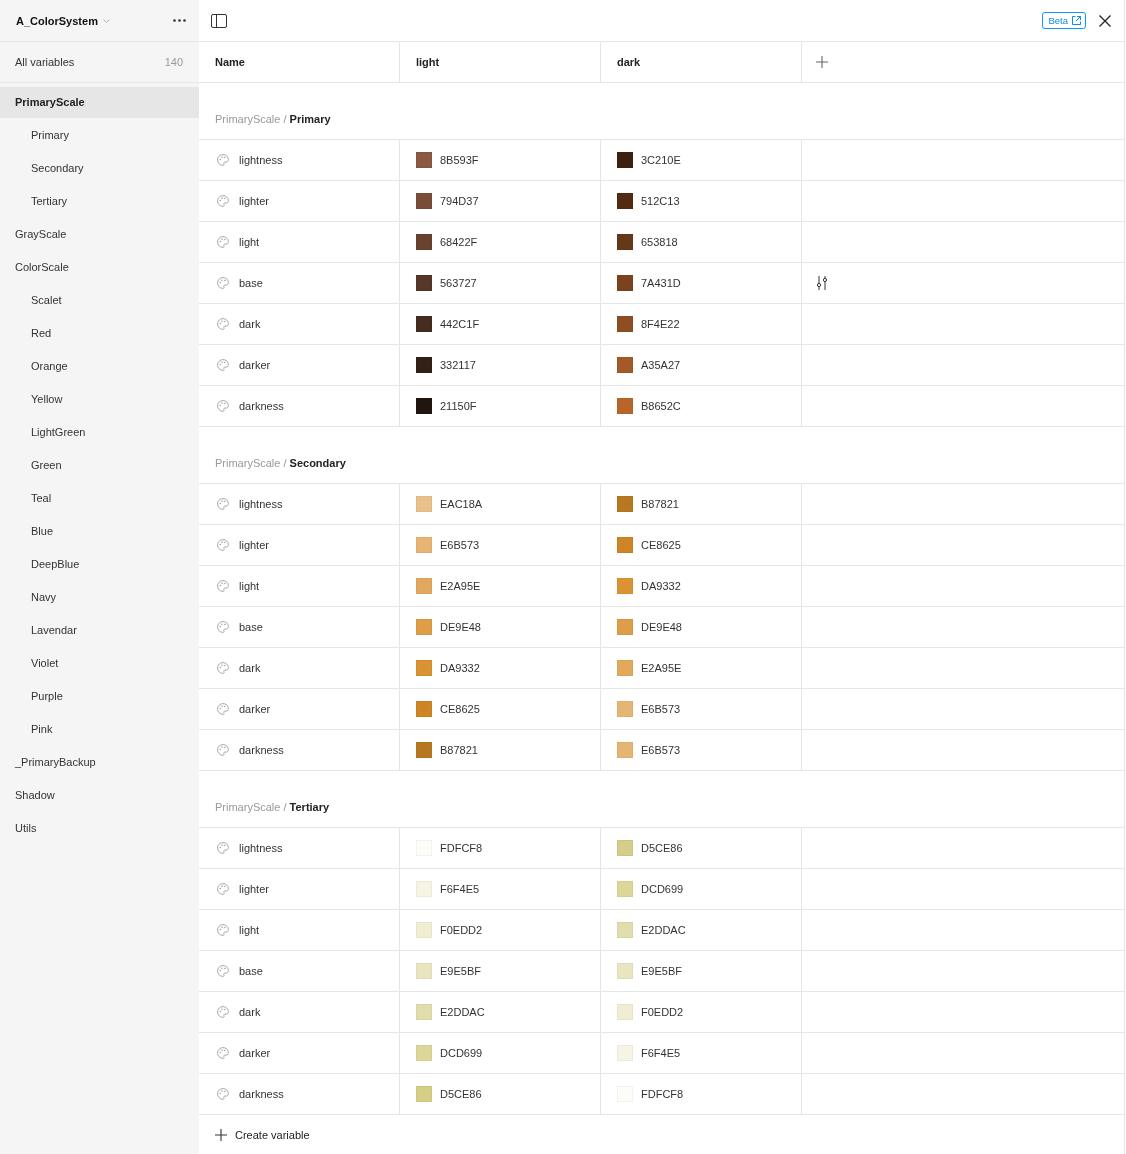 Image resolution: width=1126 pixels, height=1154 pixels. I want to click on sidebar-item: Green, so click(99, 465).